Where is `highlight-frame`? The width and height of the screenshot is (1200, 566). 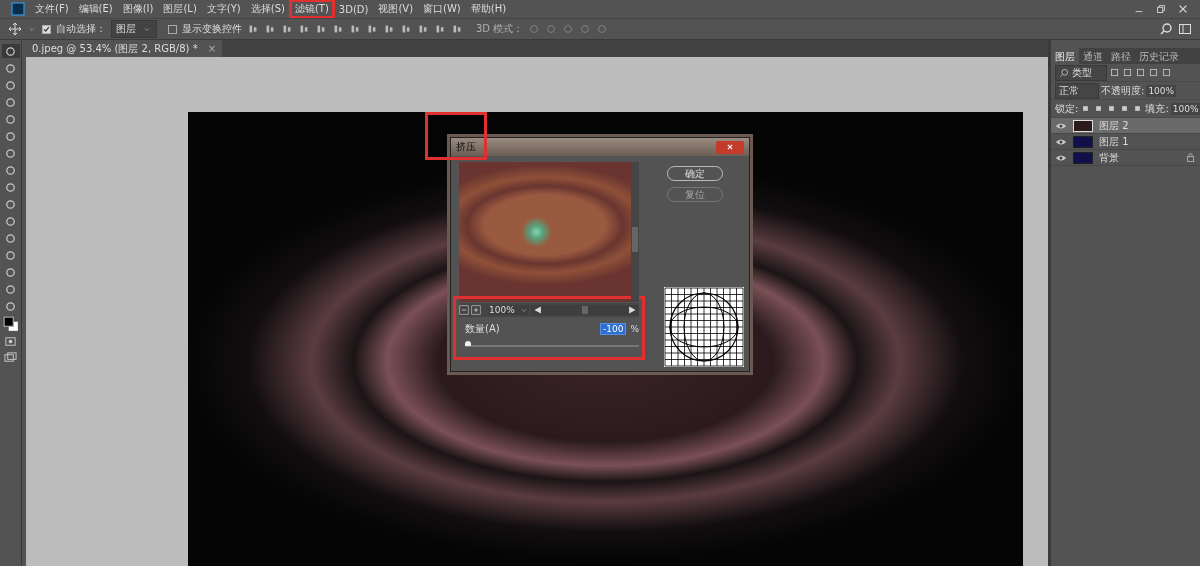 highlight-frame is located at coordinates (456, 136).